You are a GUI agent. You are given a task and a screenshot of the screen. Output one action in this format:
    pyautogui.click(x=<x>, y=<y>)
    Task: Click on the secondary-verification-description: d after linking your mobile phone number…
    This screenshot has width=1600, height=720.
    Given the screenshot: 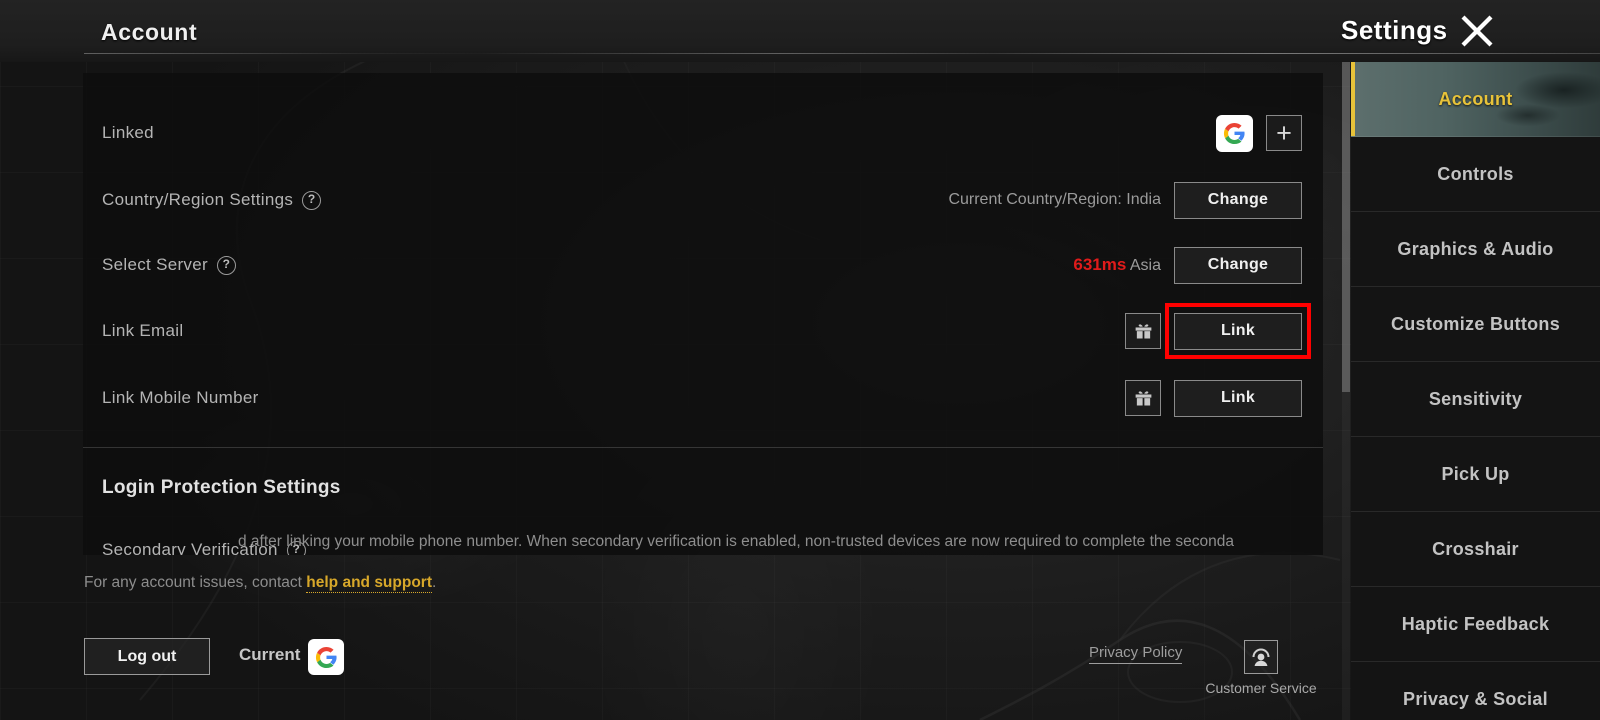 What is the action you would take?
    pyautogui.click(x=736, y=541)
    